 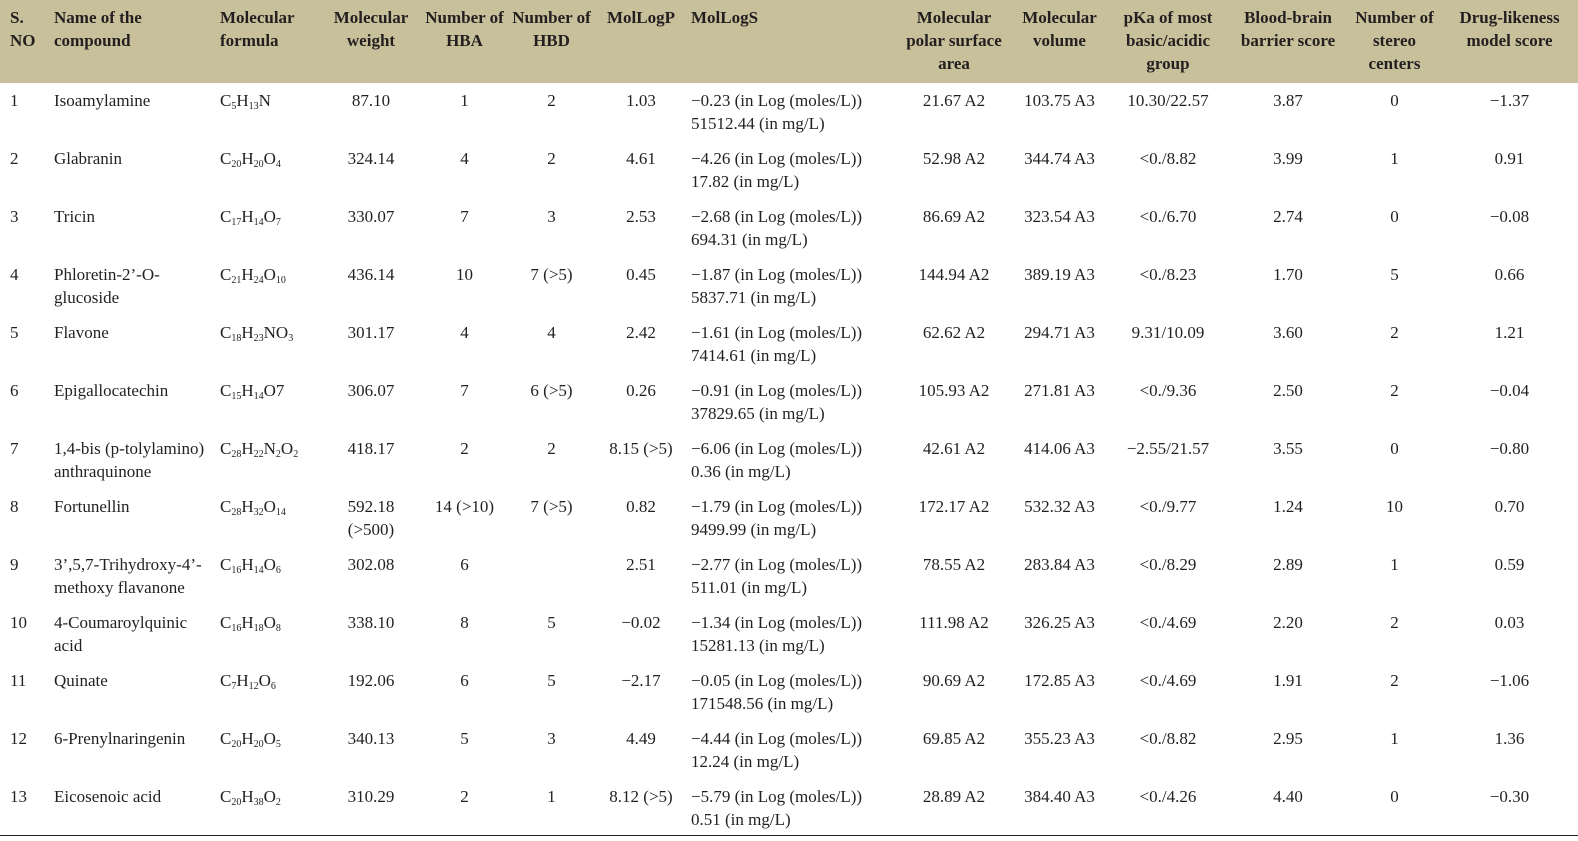 What do you see at coordinates (278, 222) in the screenshot?
I see `formula-subscript: 7` at bounding box center [278, 222].